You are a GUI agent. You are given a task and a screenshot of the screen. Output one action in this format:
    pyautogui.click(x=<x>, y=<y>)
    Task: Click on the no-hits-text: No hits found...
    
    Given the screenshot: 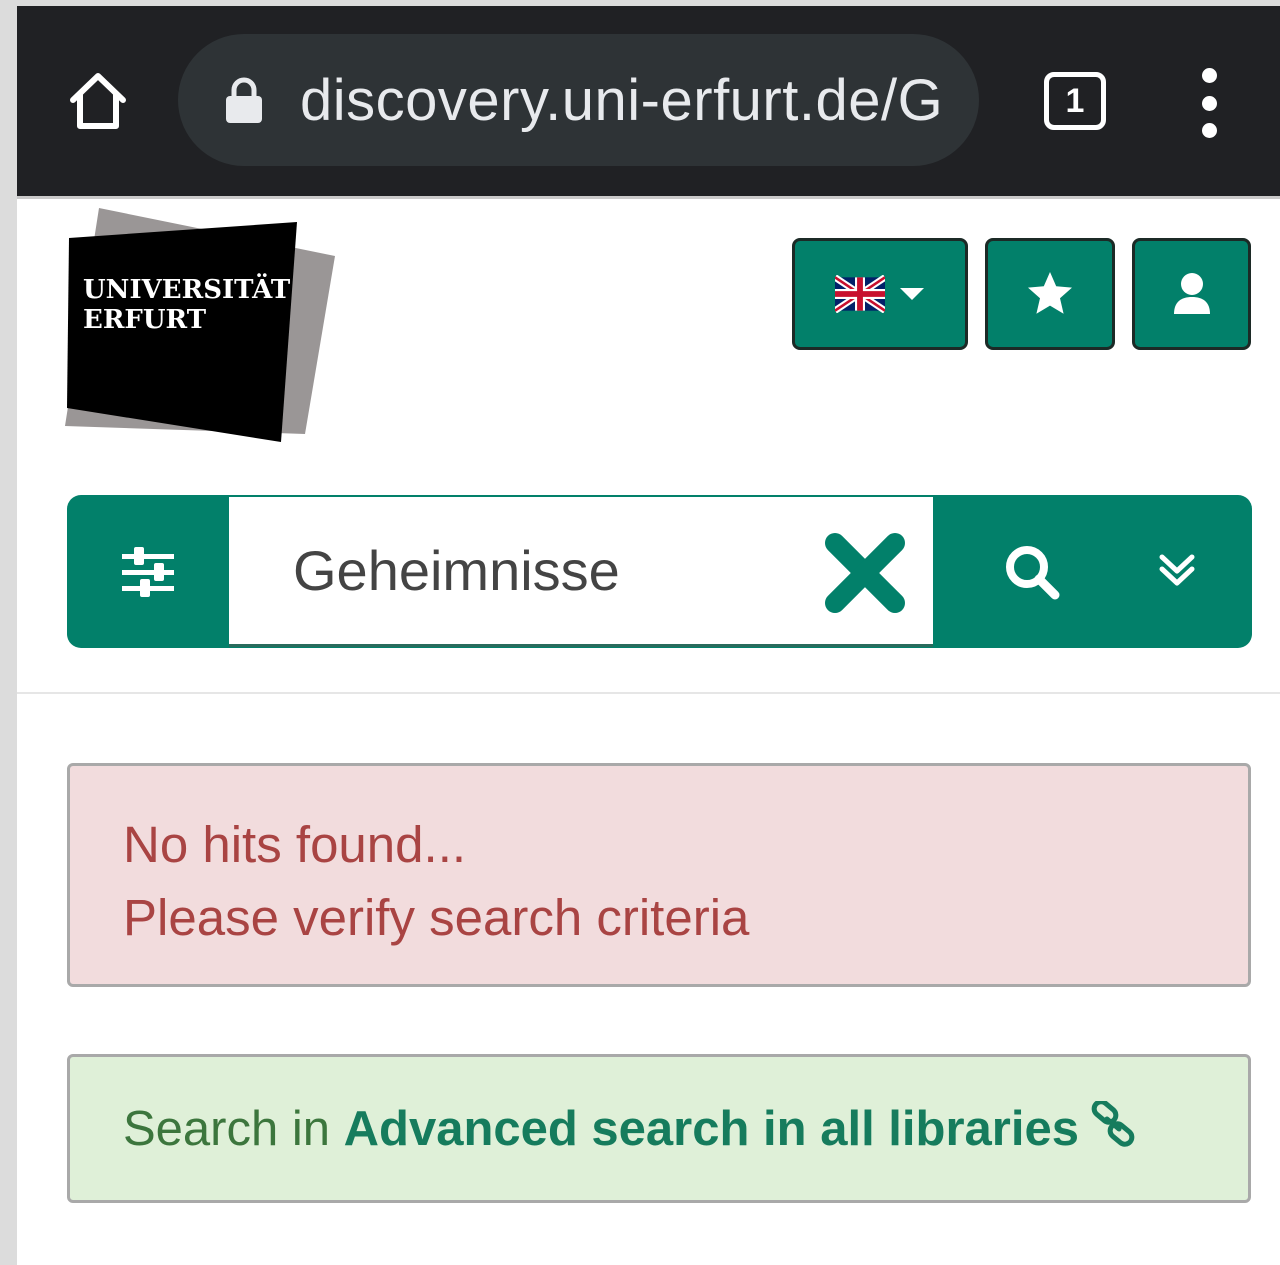 What is the action you would take?
    pyautogui.click(x=295, y=844)
    